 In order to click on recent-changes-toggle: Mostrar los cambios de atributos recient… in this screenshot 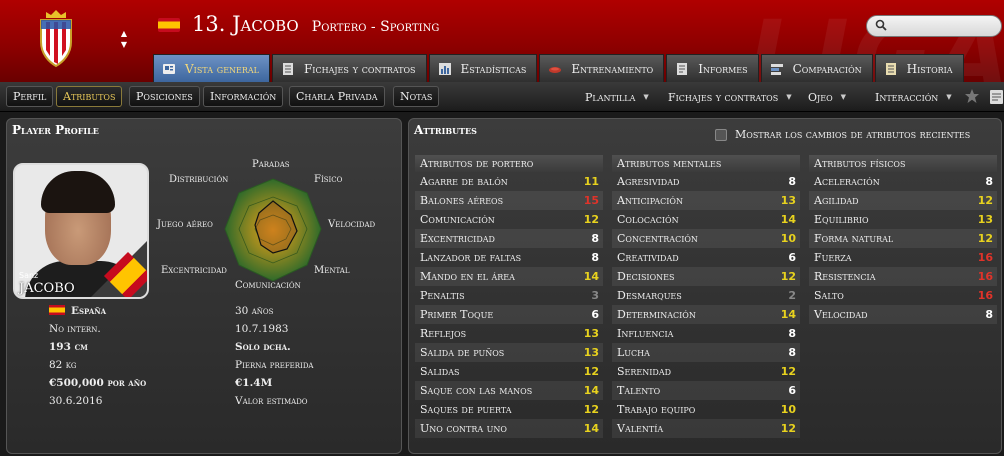, I will do `click(842, 134)`.